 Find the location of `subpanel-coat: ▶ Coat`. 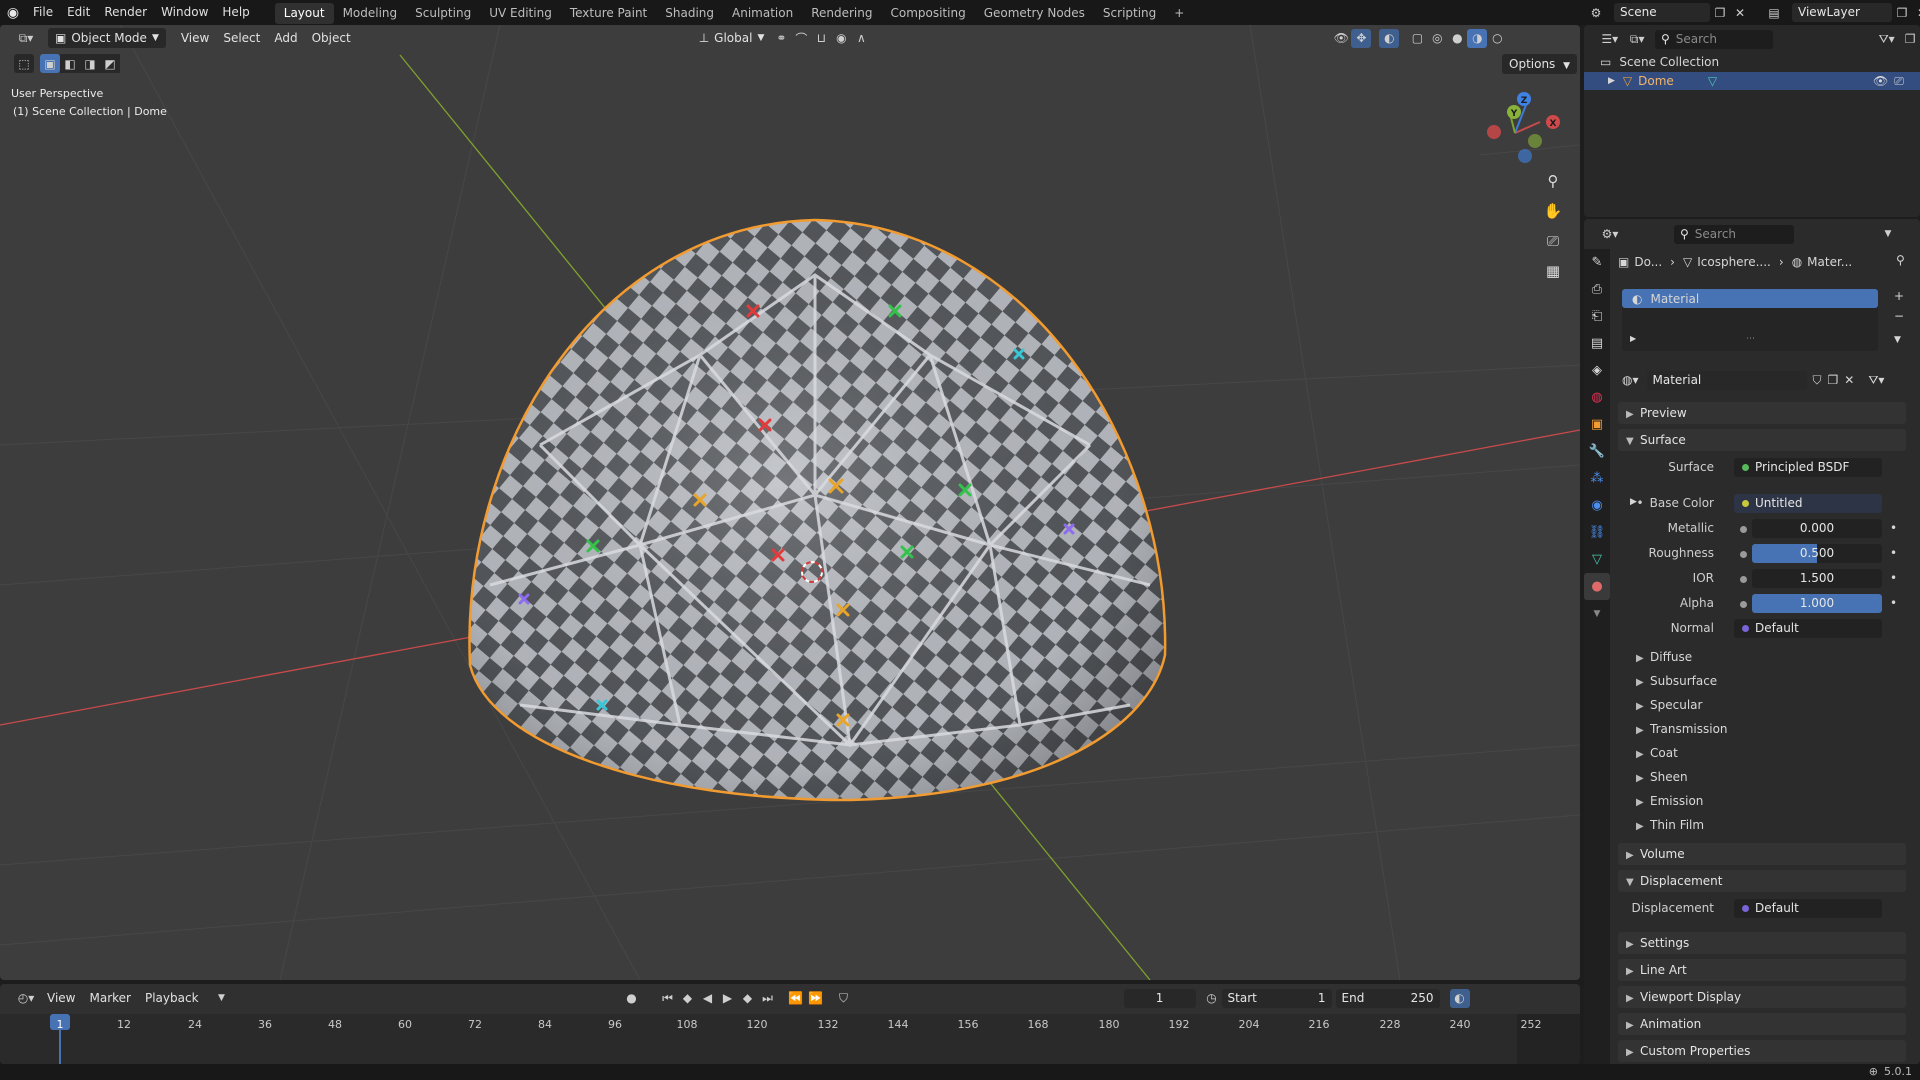

subpanel-coat: ▶ Coat is located at coordinates (1657, 753).